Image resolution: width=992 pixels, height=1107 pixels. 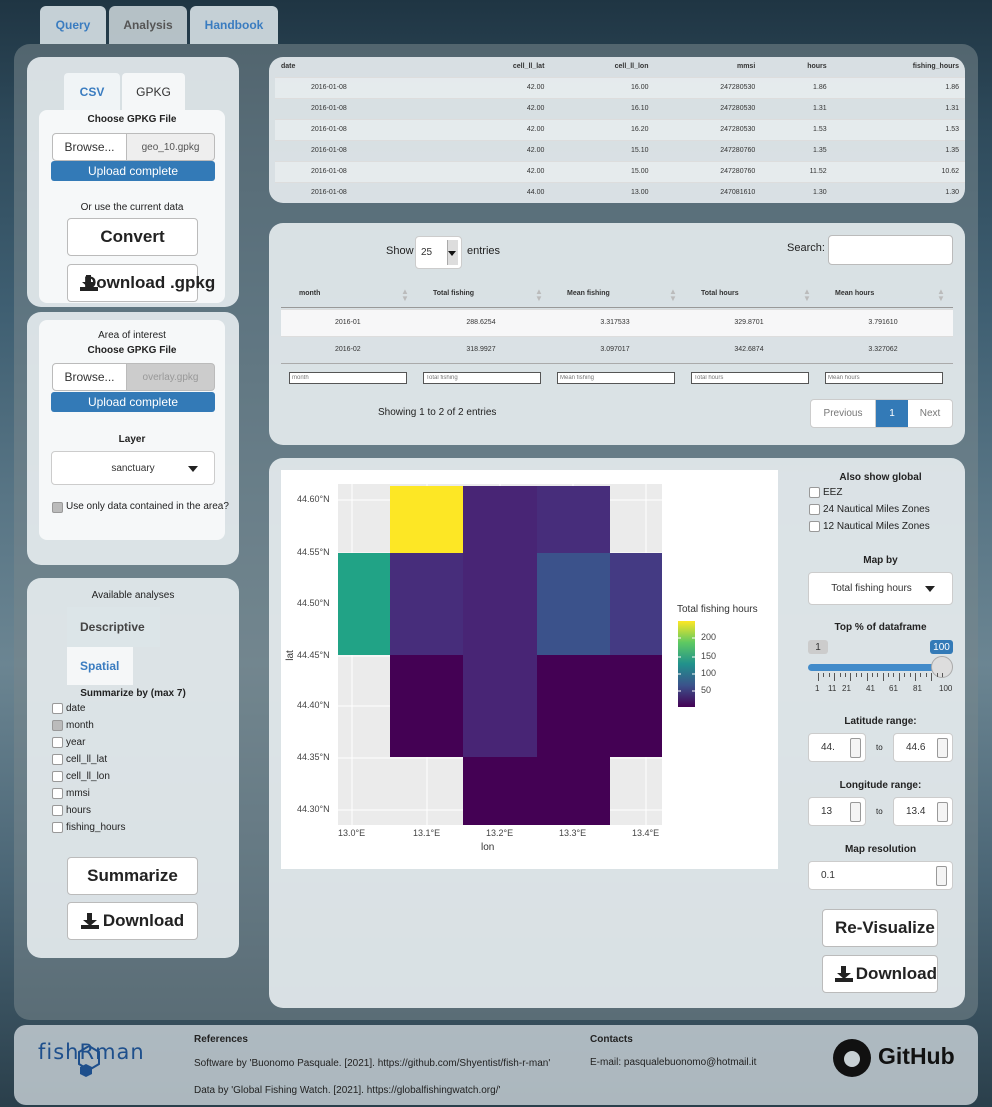 I want to click on lat-to-input: 44.6, so click(x=923, y=747).